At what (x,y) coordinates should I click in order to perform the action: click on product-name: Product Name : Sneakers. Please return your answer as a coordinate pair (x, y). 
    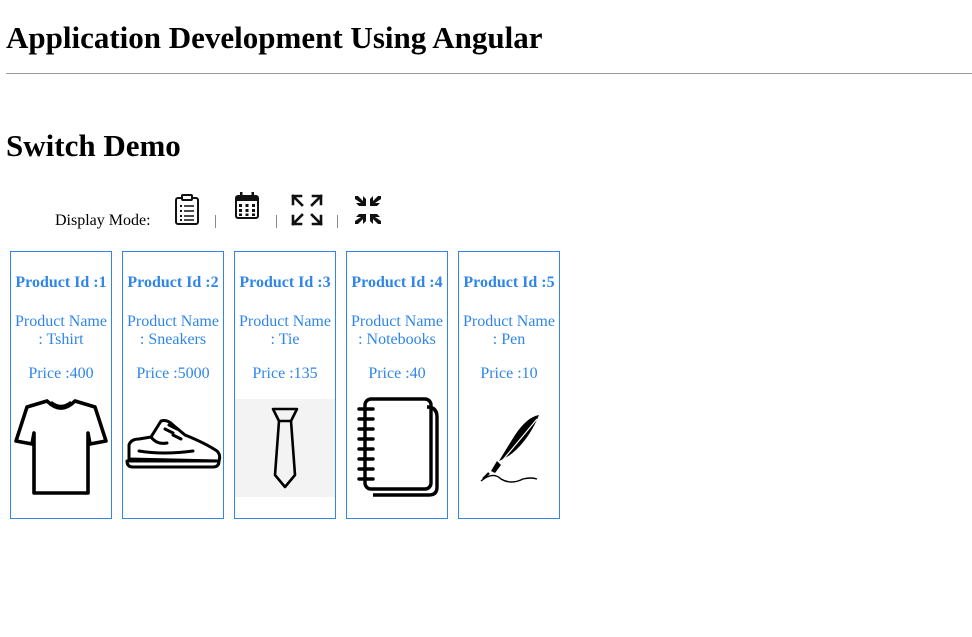
    Looking at the image, I should click on (173, 331).